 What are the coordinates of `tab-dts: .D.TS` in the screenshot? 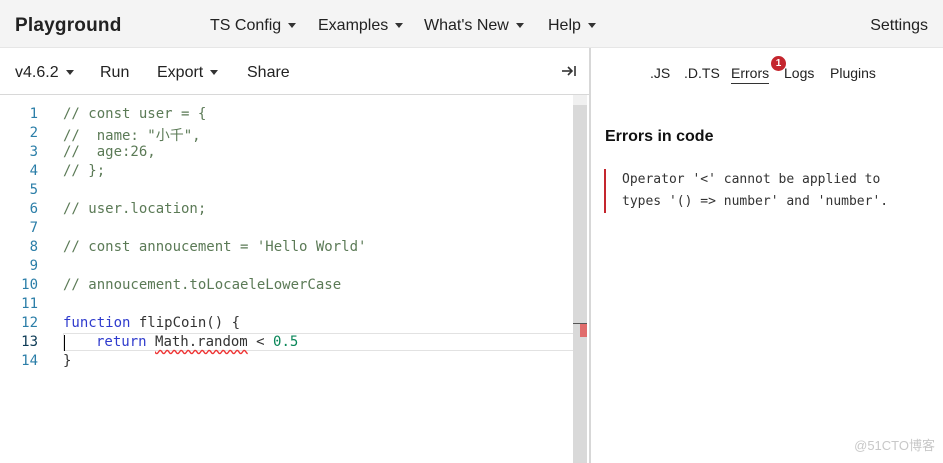 It's located at (702, 73).